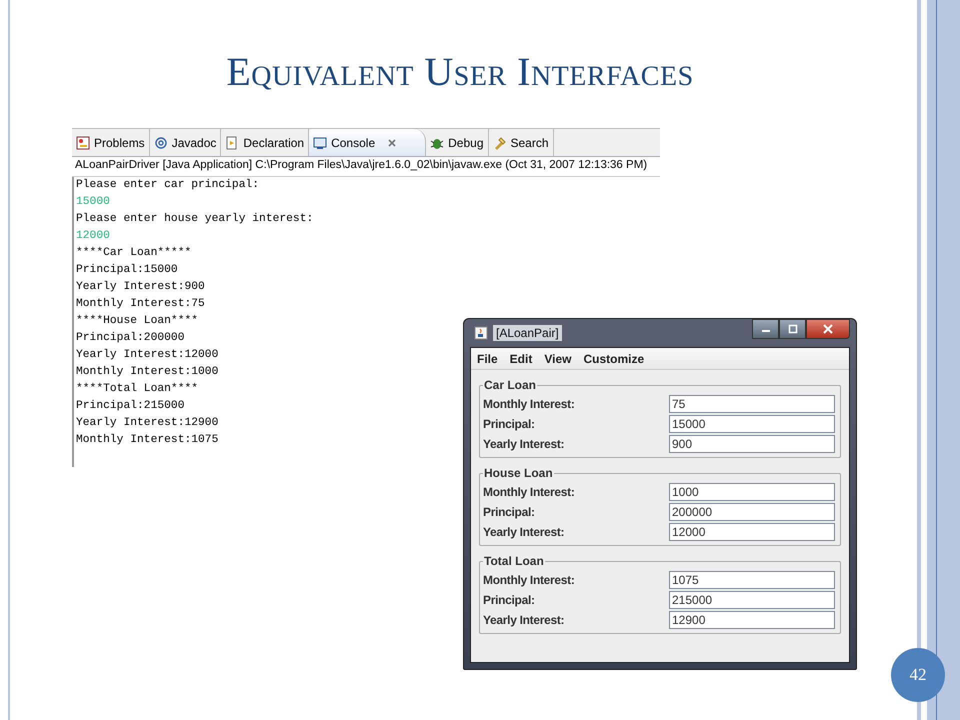 The height and width of the screenshot is (720, 960). What do you see at coordinates (752, 424) in the screenshot?
I see `input-field: 15000` at bounding box center [752, 424].